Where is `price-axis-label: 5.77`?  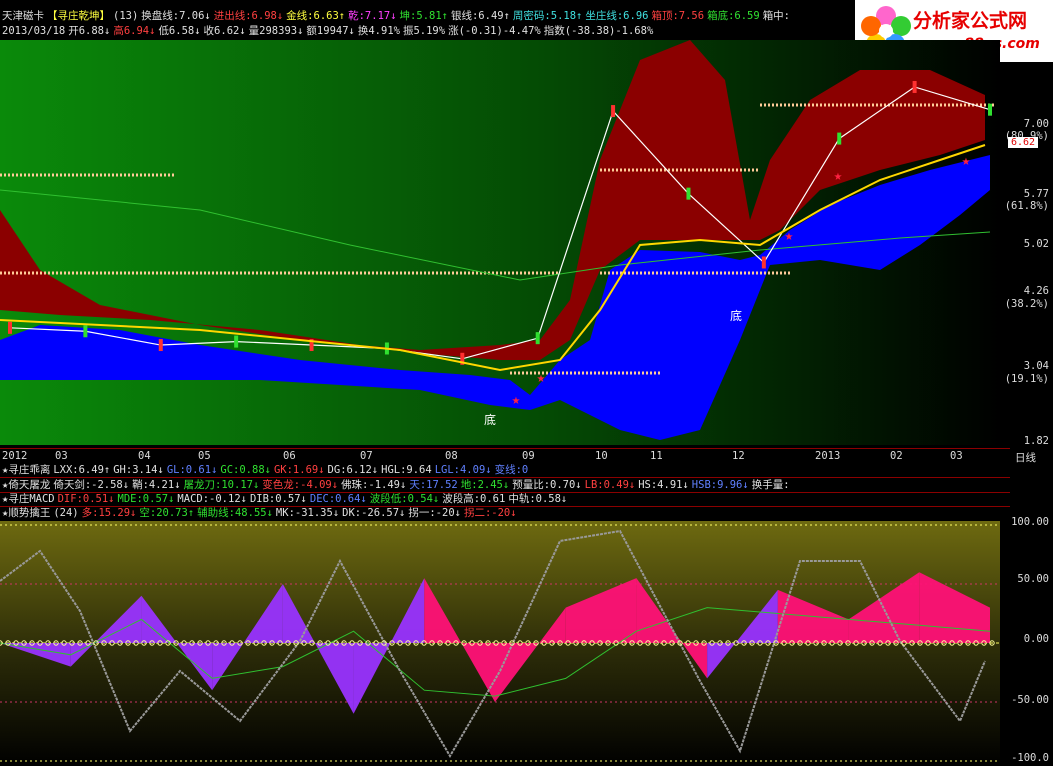 price-axis-label: 5.77 is located at coordinates (1036, 194).